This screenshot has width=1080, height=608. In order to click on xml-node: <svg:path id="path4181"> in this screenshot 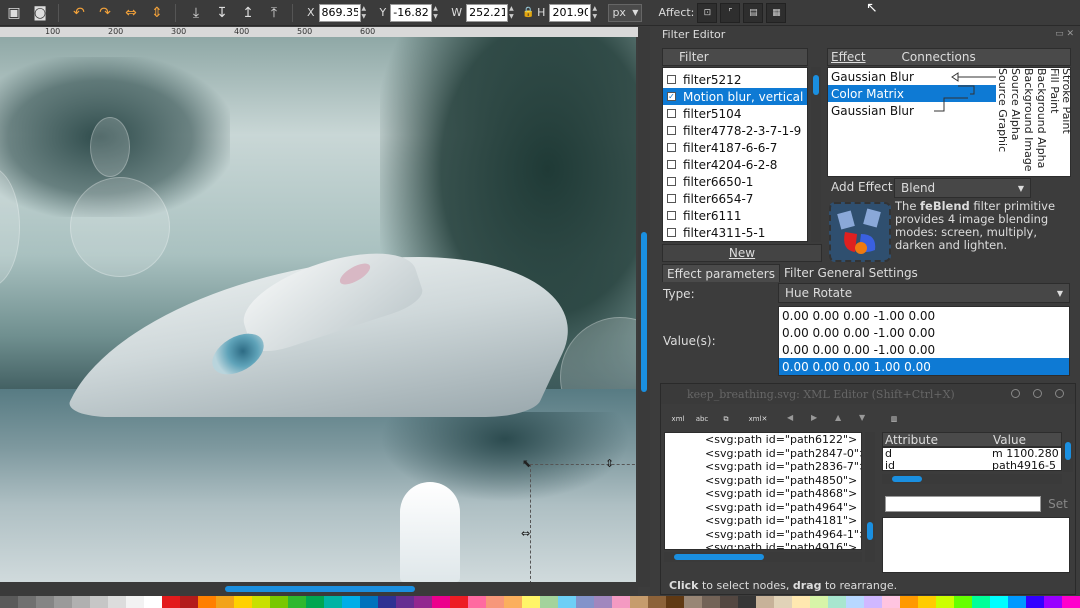, I will do `click(763, 521)`.